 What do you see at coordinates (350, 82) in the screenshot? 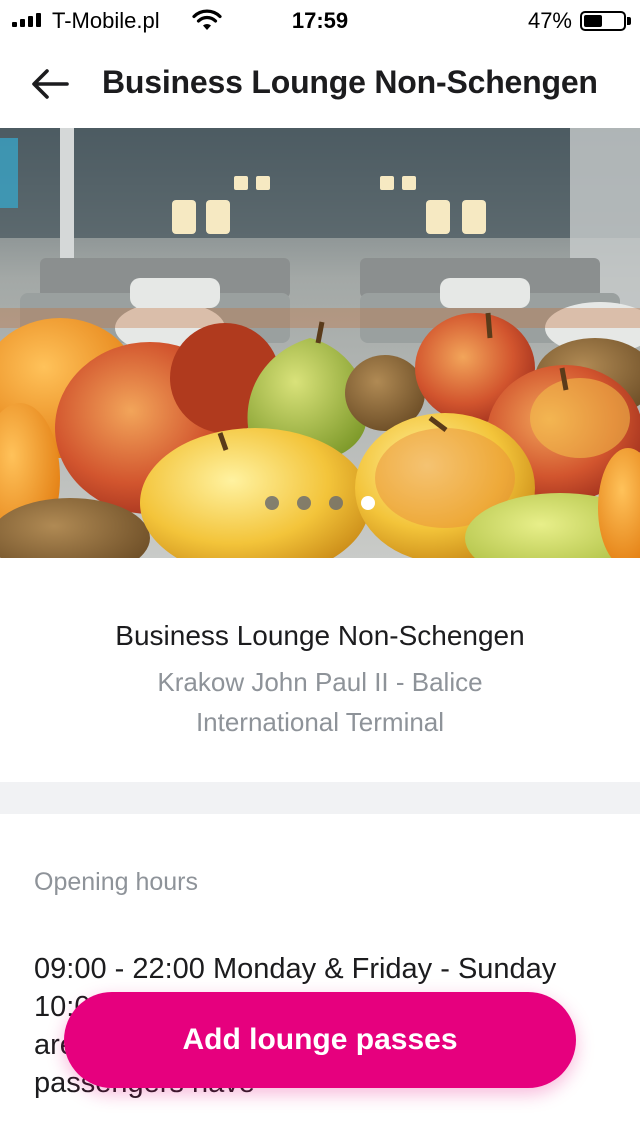
I see `page-title: Business Lounge Non-Schengen` at bounding box center [350, 82].